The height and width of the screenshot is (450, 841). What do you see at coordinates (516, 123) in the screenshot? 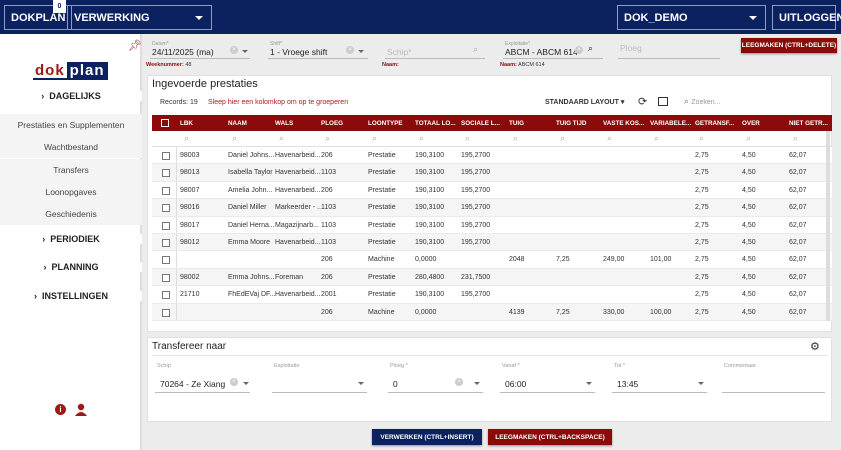
I see `column-header: TUIG` at bounding box center [516, 123].